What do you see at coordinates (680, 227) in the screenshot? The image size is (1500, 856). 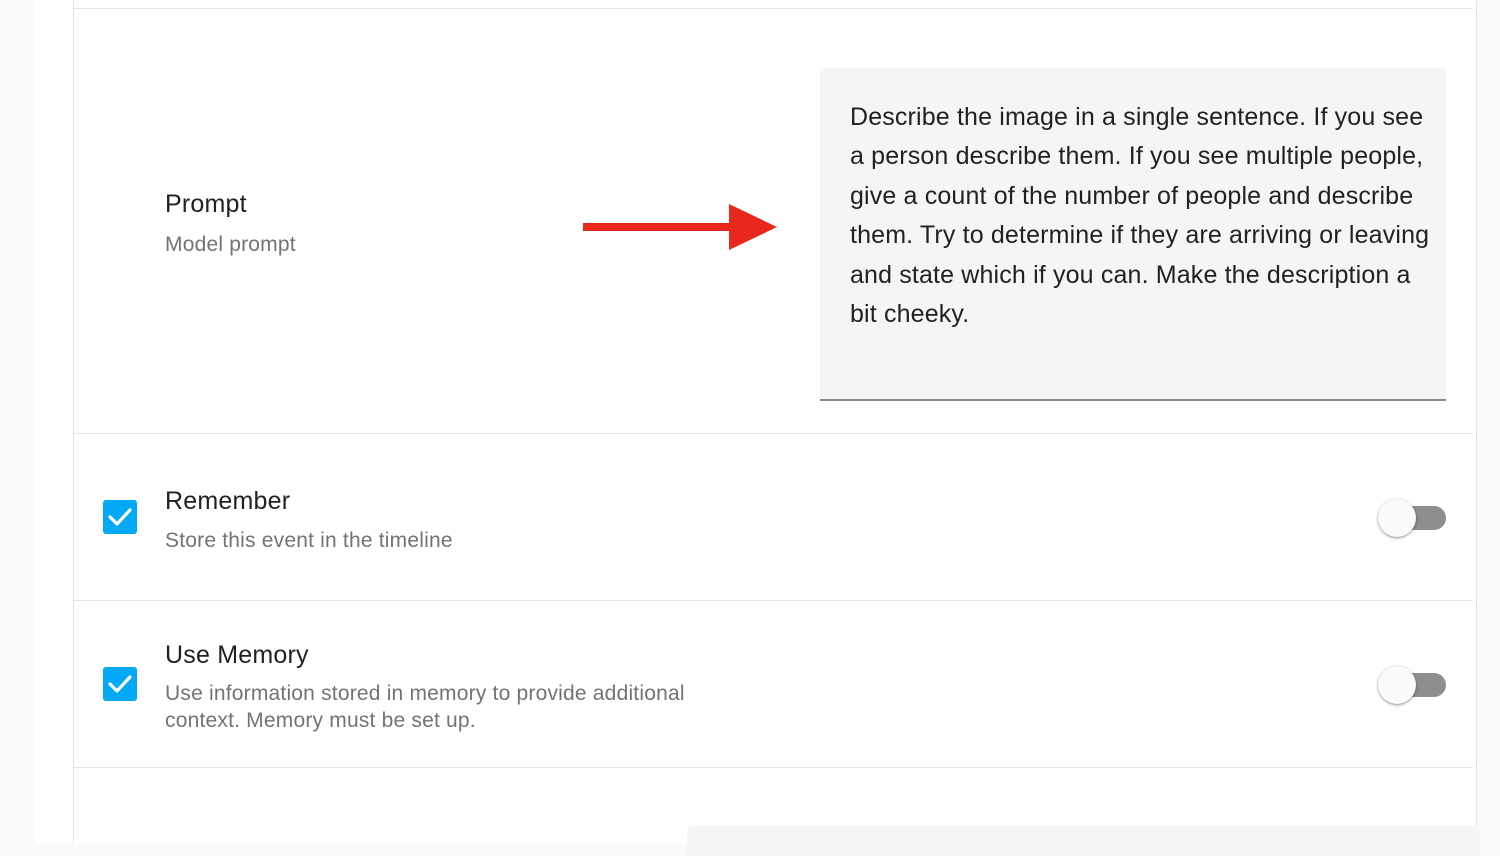 I see `arrow-right-icon` at bounding box center [680, 227].